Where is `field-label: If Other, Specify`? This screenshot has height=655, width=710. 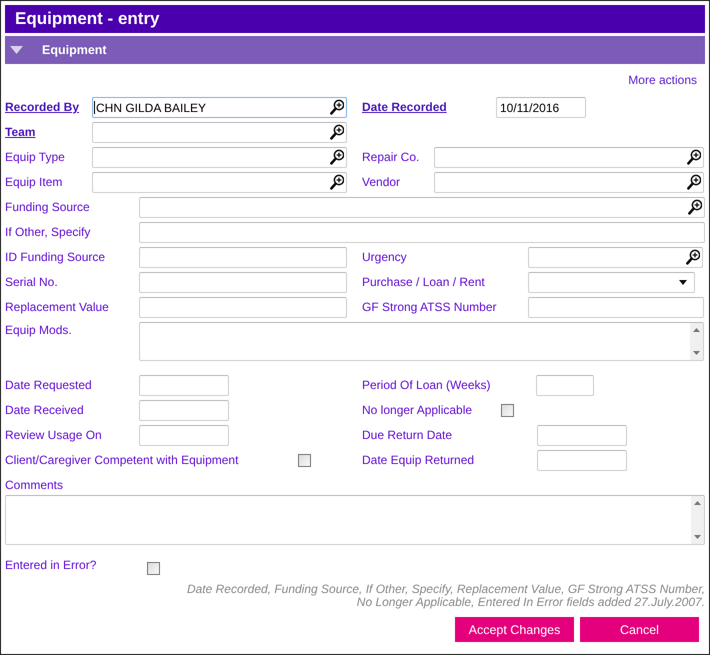 field-label: If Other, Specify is located at coordinates (48, 232).